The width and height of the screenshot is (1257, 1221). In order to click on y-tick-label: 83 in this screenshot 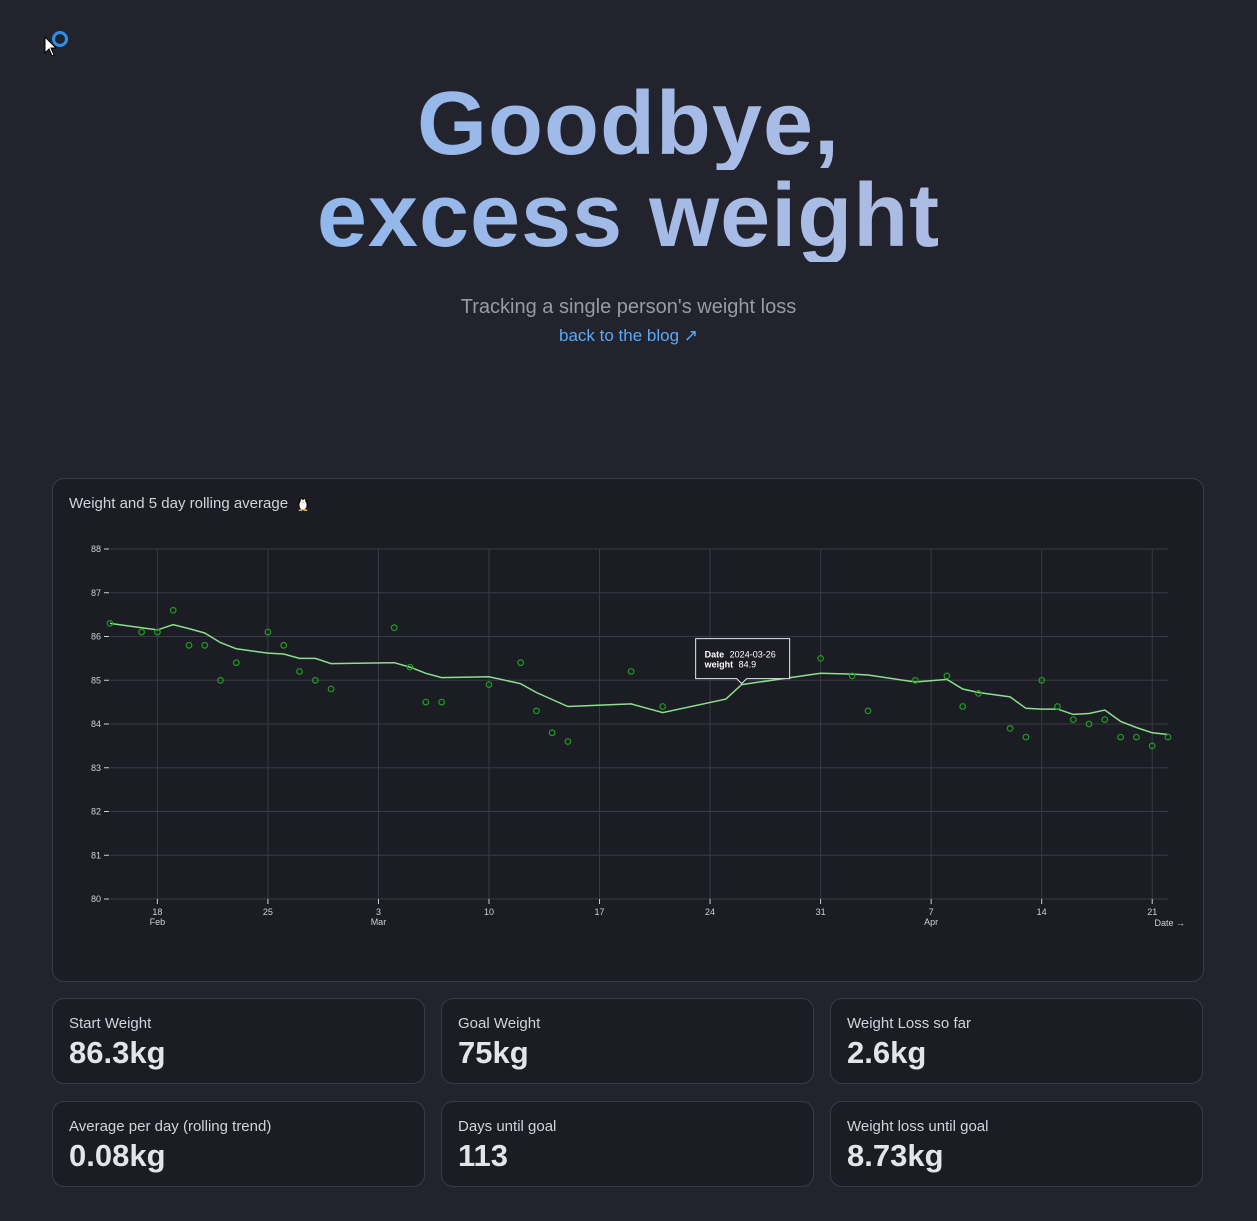, I will do `click(96, 768)`.